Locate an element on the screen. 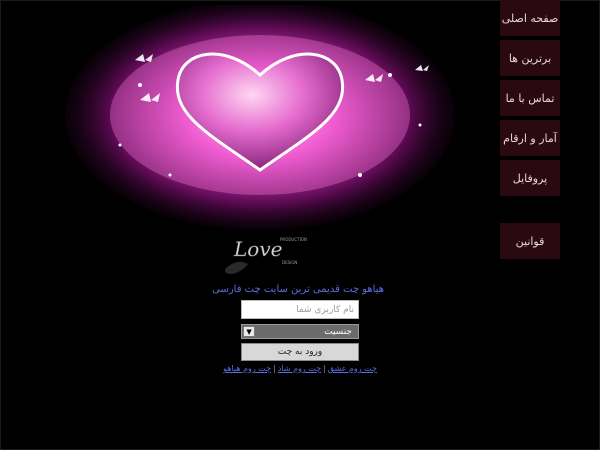 Image resolution: width=600 pixels, height=450 pixels. nav-top: برترین ها is located at coordinates (530, 58).